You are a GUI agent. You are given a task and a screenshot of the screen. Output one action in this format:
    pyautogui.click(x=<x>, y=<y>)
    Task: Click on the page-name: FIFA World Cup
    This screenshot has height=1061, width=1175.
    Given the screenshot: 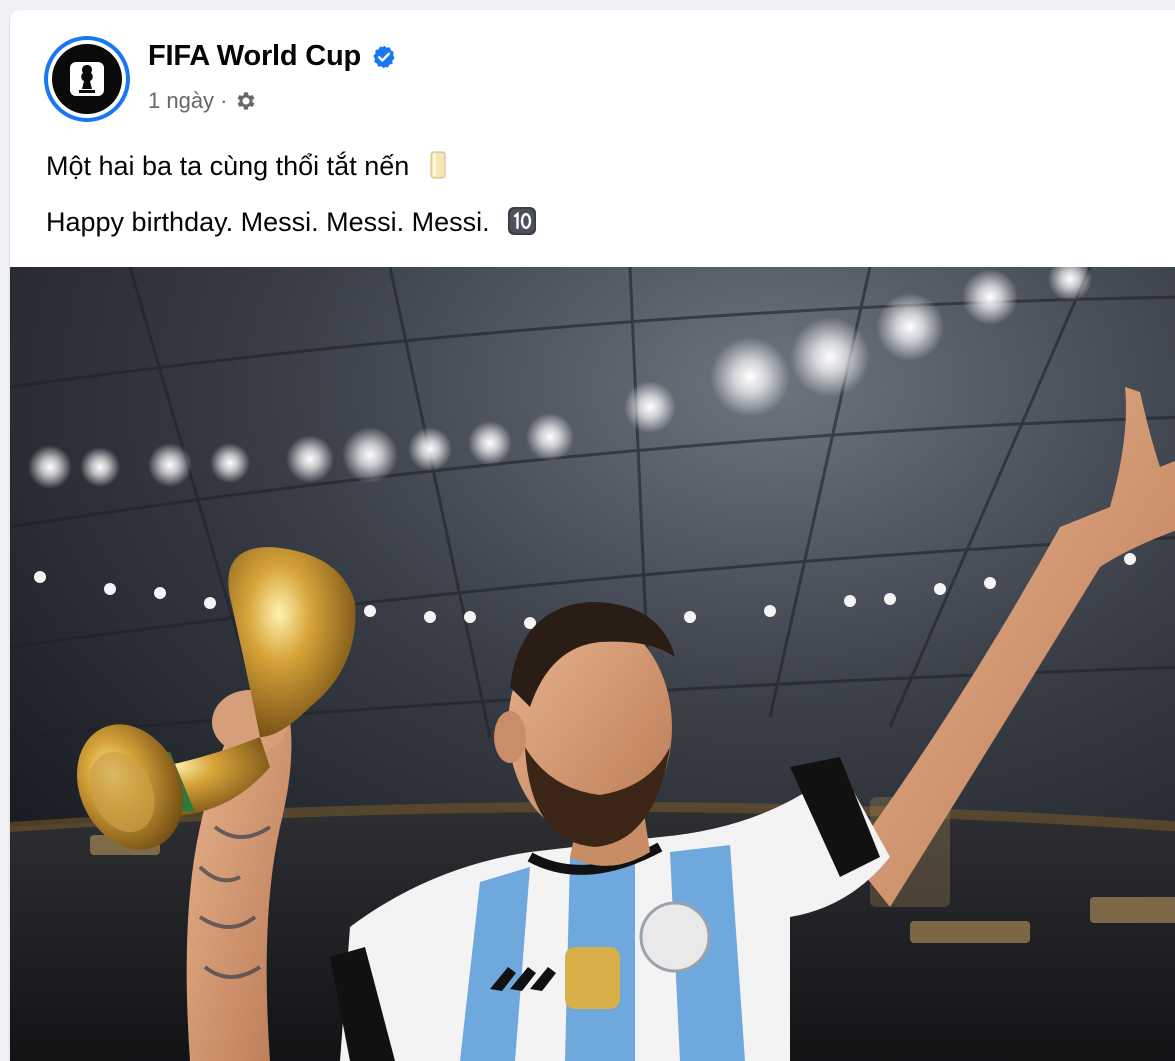 What is the action you would take?
    pyautogui.click(x=254, y=56)
    